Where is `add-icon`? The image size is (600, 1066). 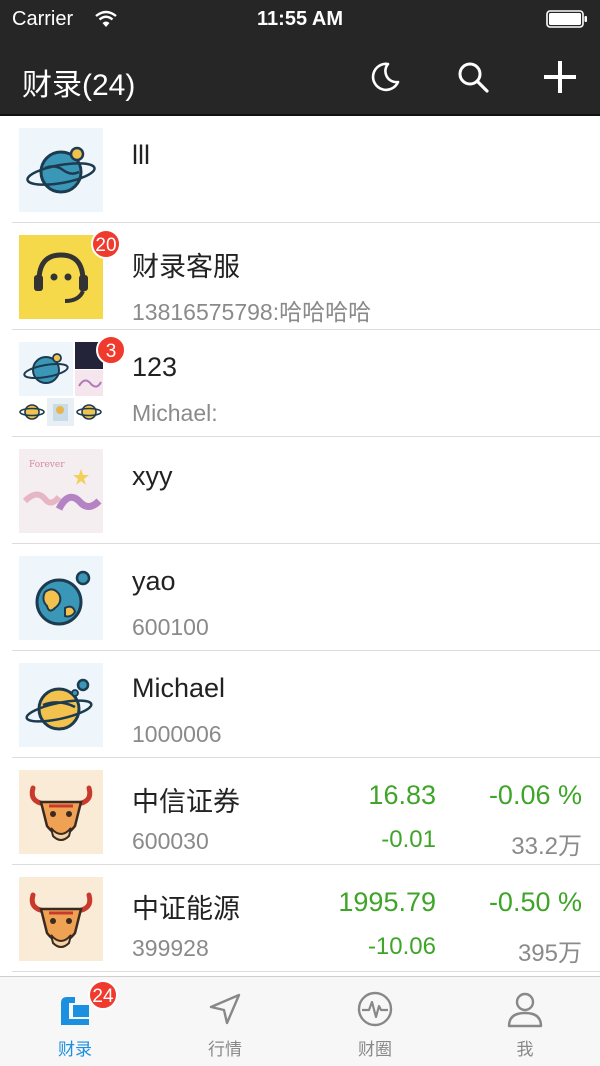 add-icon is located at coordinates (560, 77).